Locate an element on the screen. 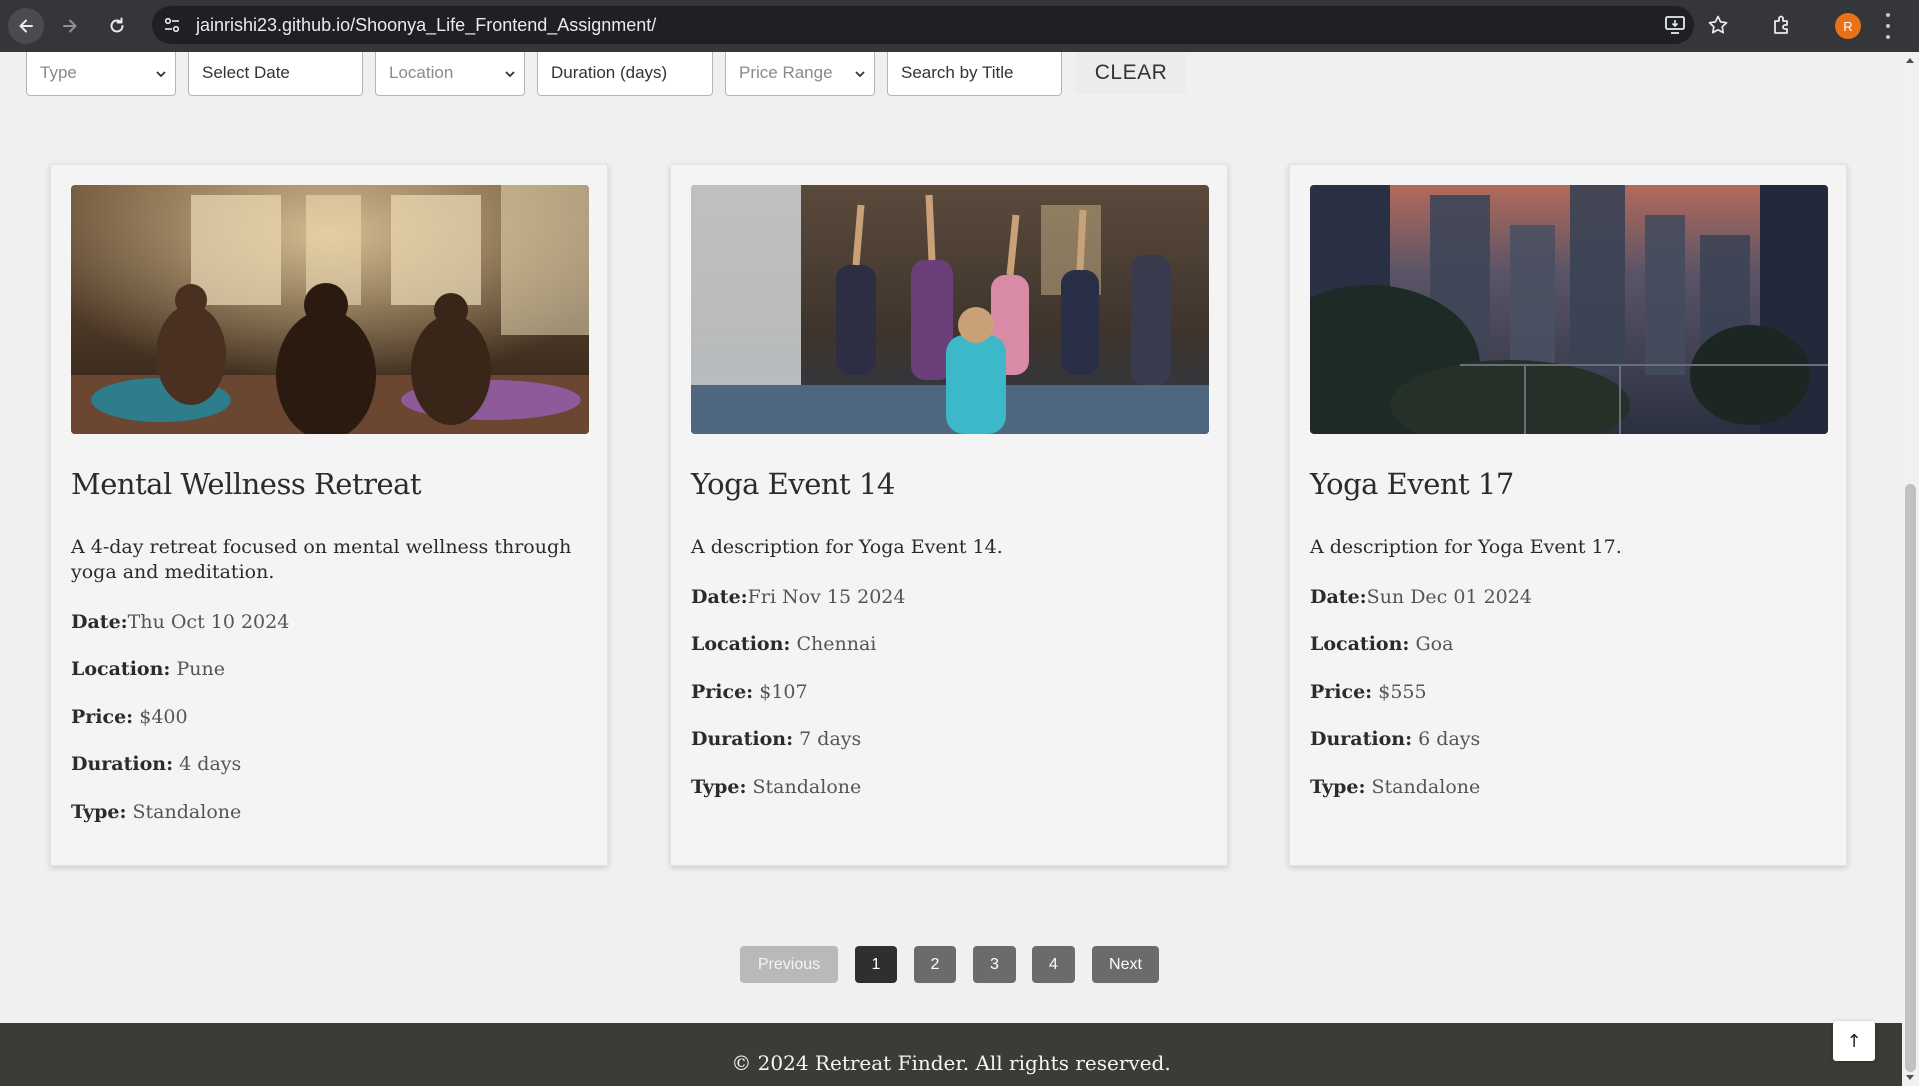 The height and width of the screenshot is (1086, 1919). location-select: Location is located at coordinates (450, 74).